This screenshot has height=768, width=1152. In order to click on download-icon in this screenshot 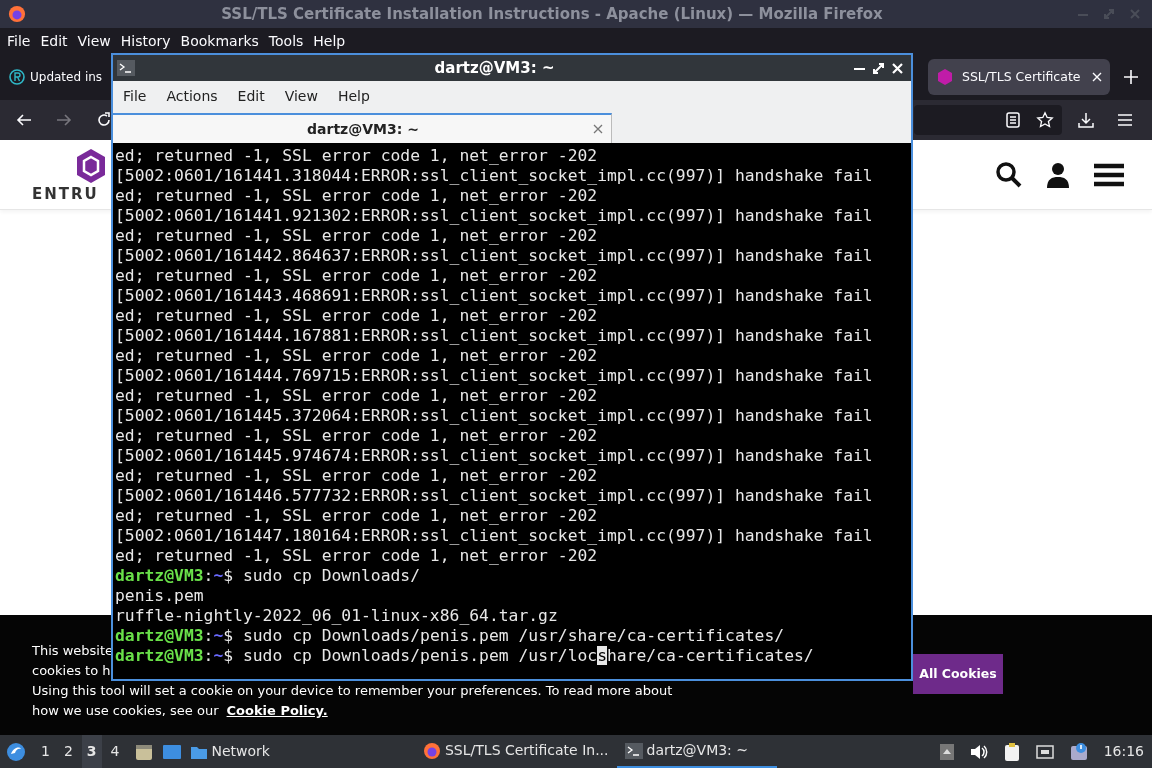, I will do `click(1086, 120)`.